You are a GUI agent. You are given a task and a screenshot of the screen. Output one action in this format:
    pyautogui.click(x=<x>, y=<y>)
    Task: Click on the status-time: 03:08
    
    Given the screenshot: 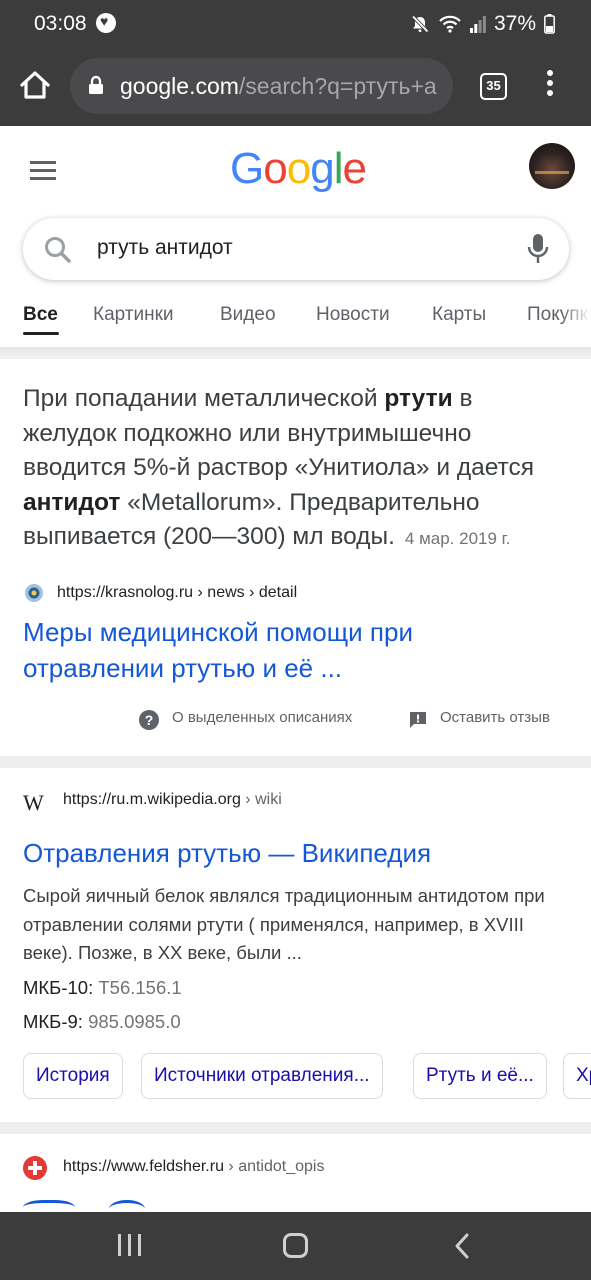 What is the action you would take?
    pyautogui.click(x=60, y=23)
    